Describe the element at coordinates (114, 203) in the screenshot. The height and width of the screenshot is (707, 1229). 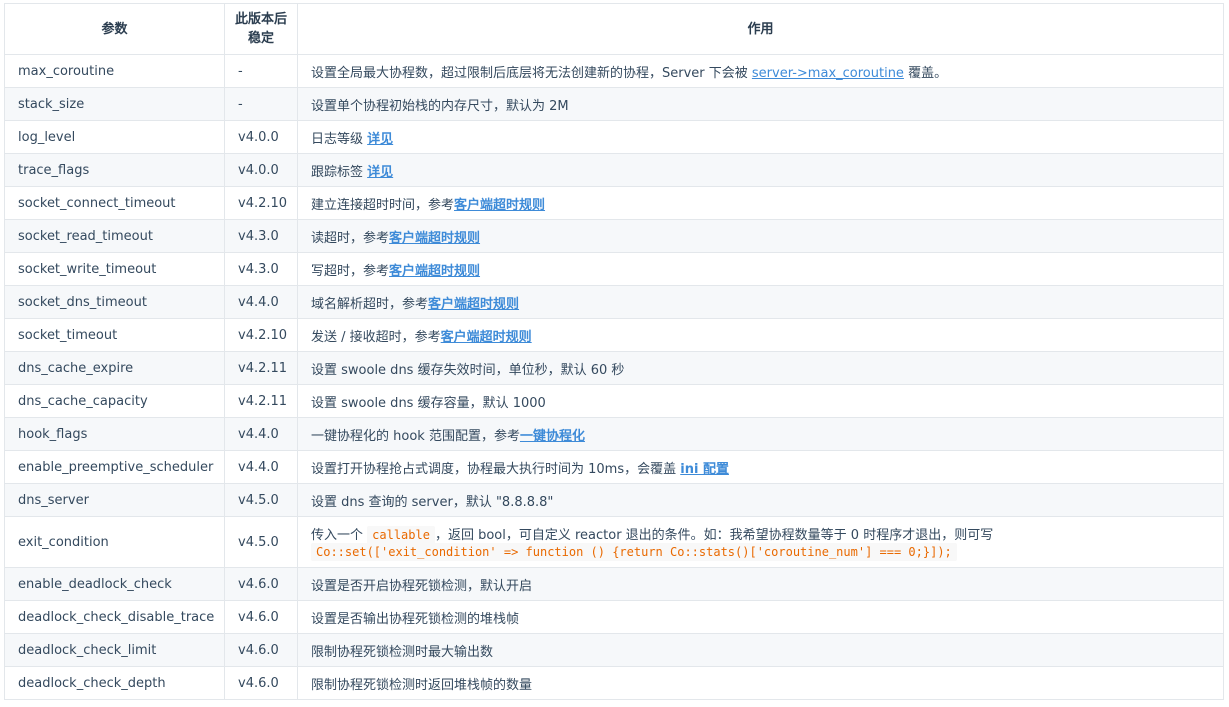
I see `option-name: socket_connect_timeout` at that location.